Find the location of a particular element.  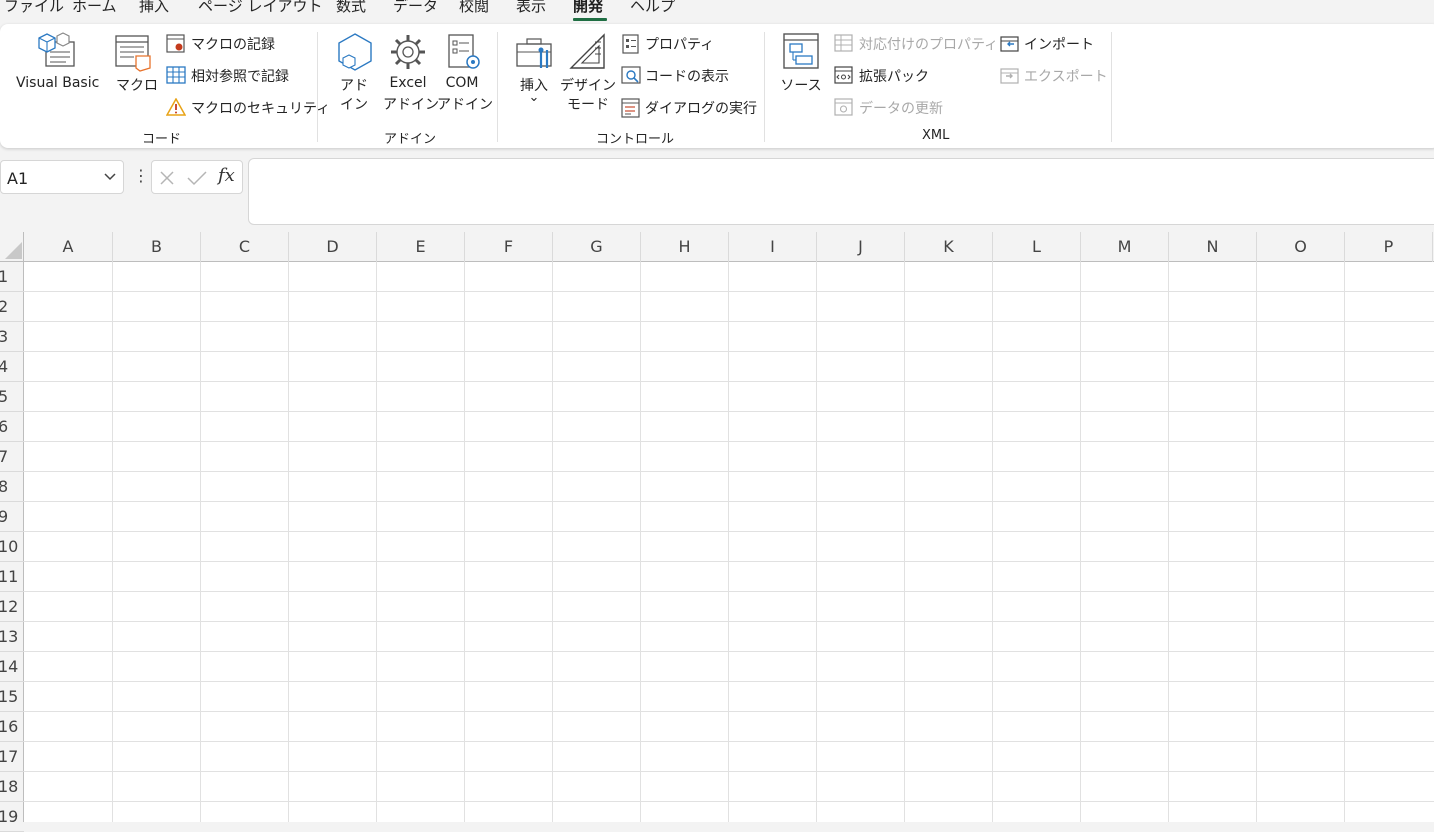

row-header: 9 is located at coordinates (12, 517).